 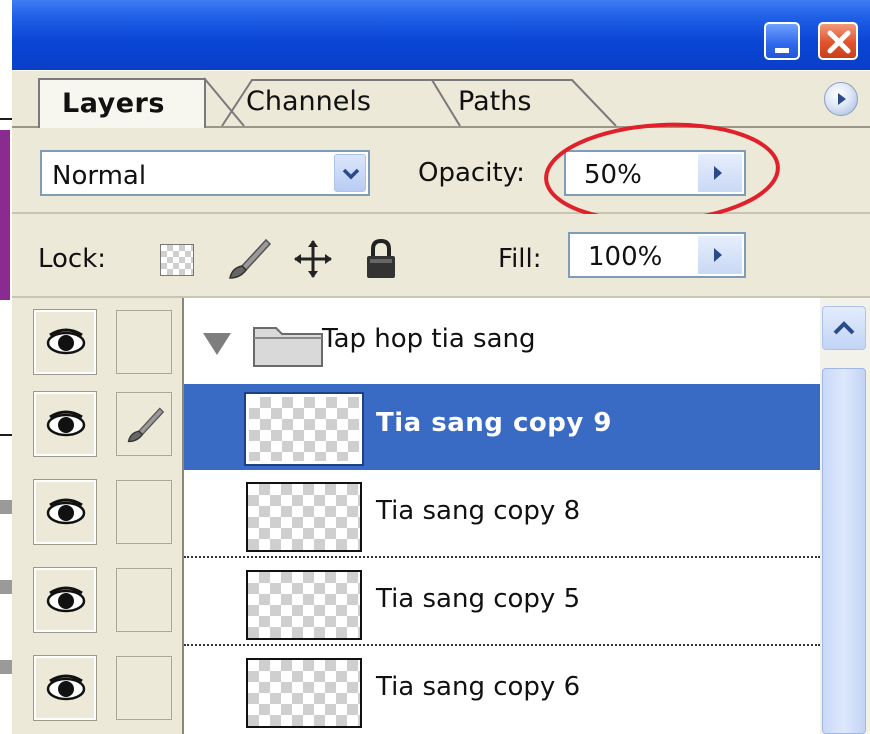 I want to click on lock-label: Lock:, so click(x=72, y=259).